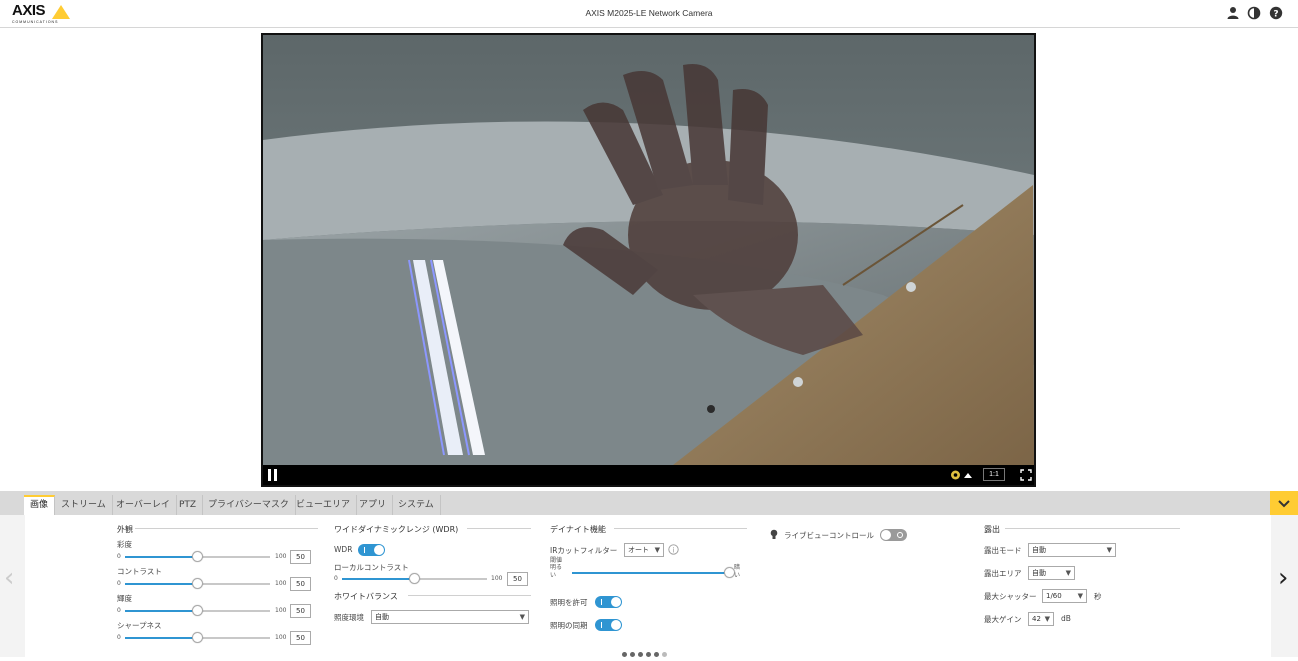 The width and height of the screenshot is (1298, 661). I want to click on ratio-button: 1:1, so click(994, 474).